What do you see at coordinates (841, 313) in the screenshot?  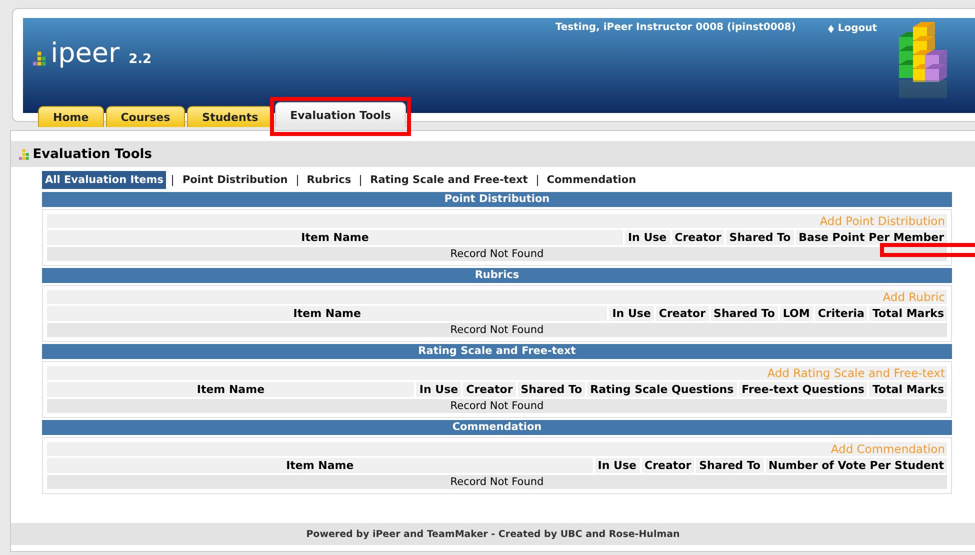 I see `column-header: Criteria` at bounding box center [841, 313].